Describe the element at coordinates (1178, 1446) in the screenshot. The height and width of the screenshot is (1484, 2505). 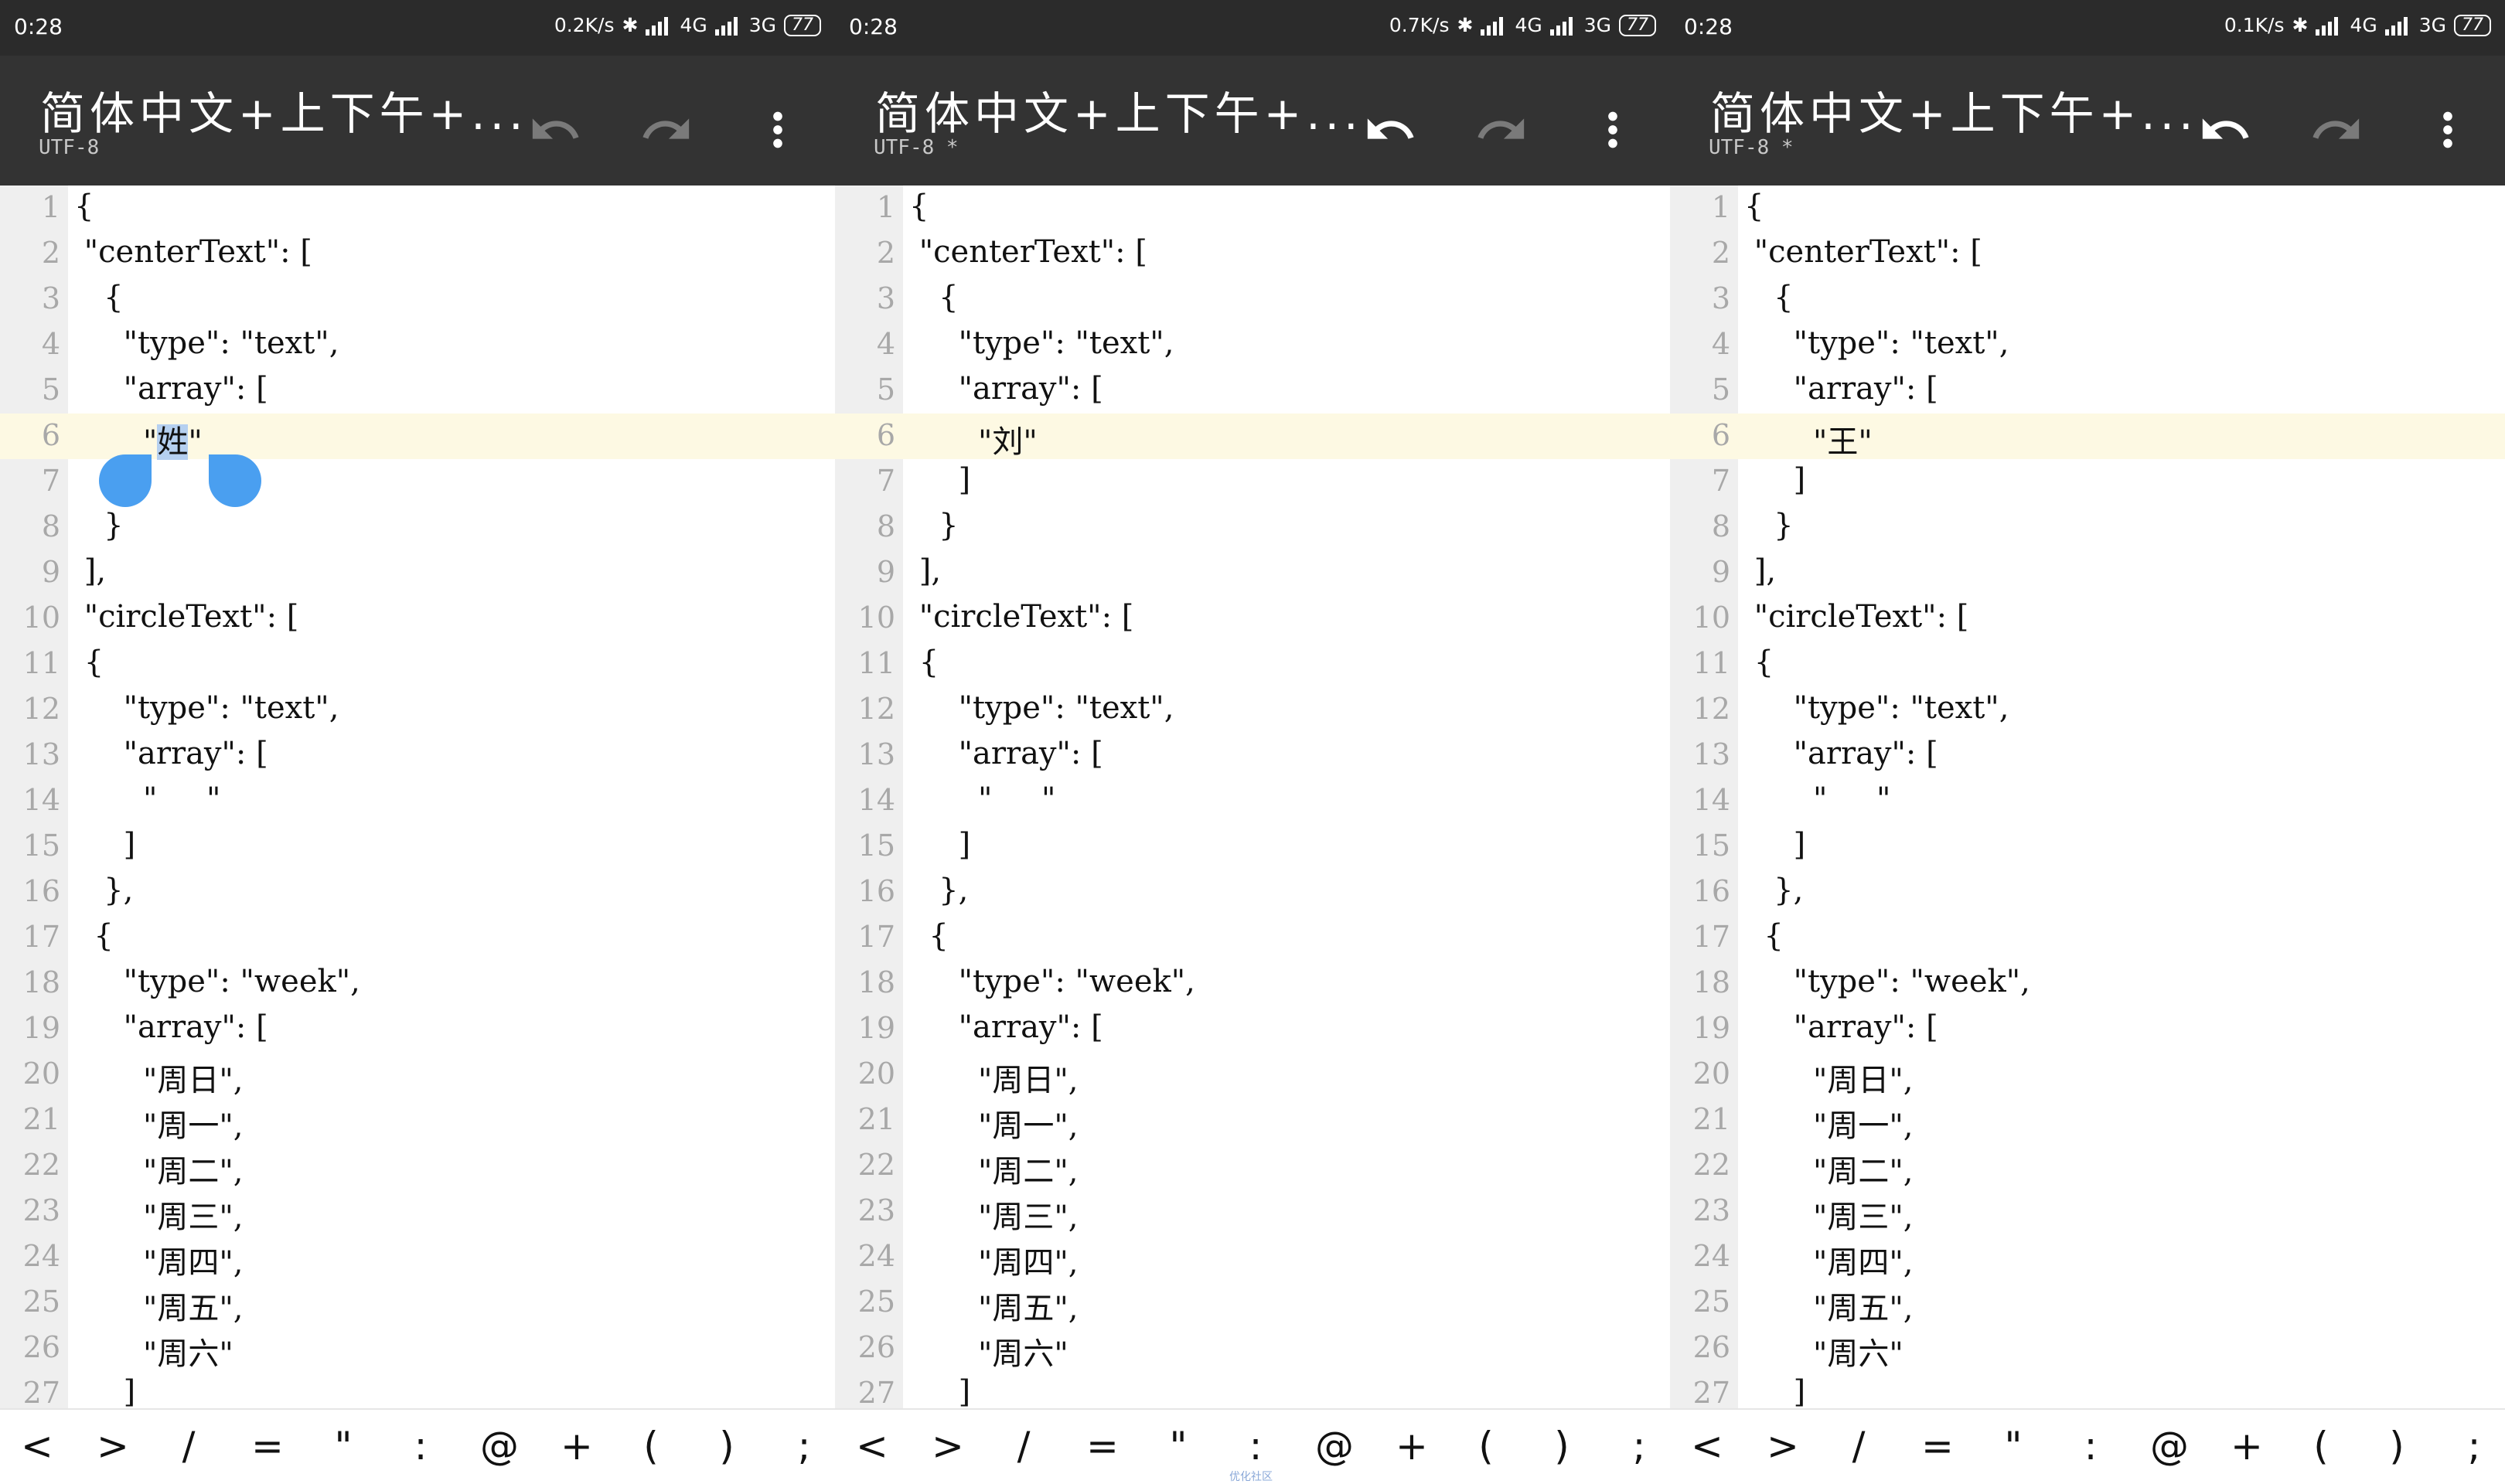
I see `symbol-key: "` at that location.